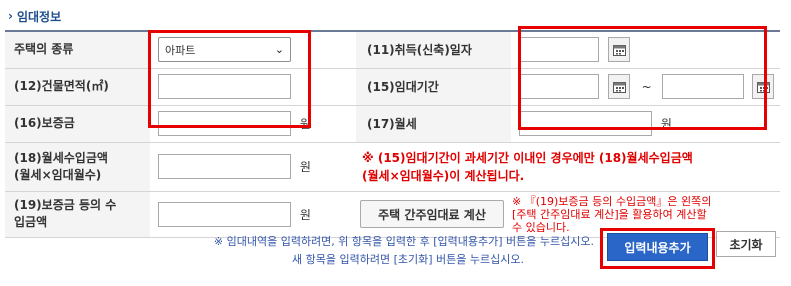 The width and height of the screenshot is (791, 286). I want to click on acquire-date-input, so click(559, 50).